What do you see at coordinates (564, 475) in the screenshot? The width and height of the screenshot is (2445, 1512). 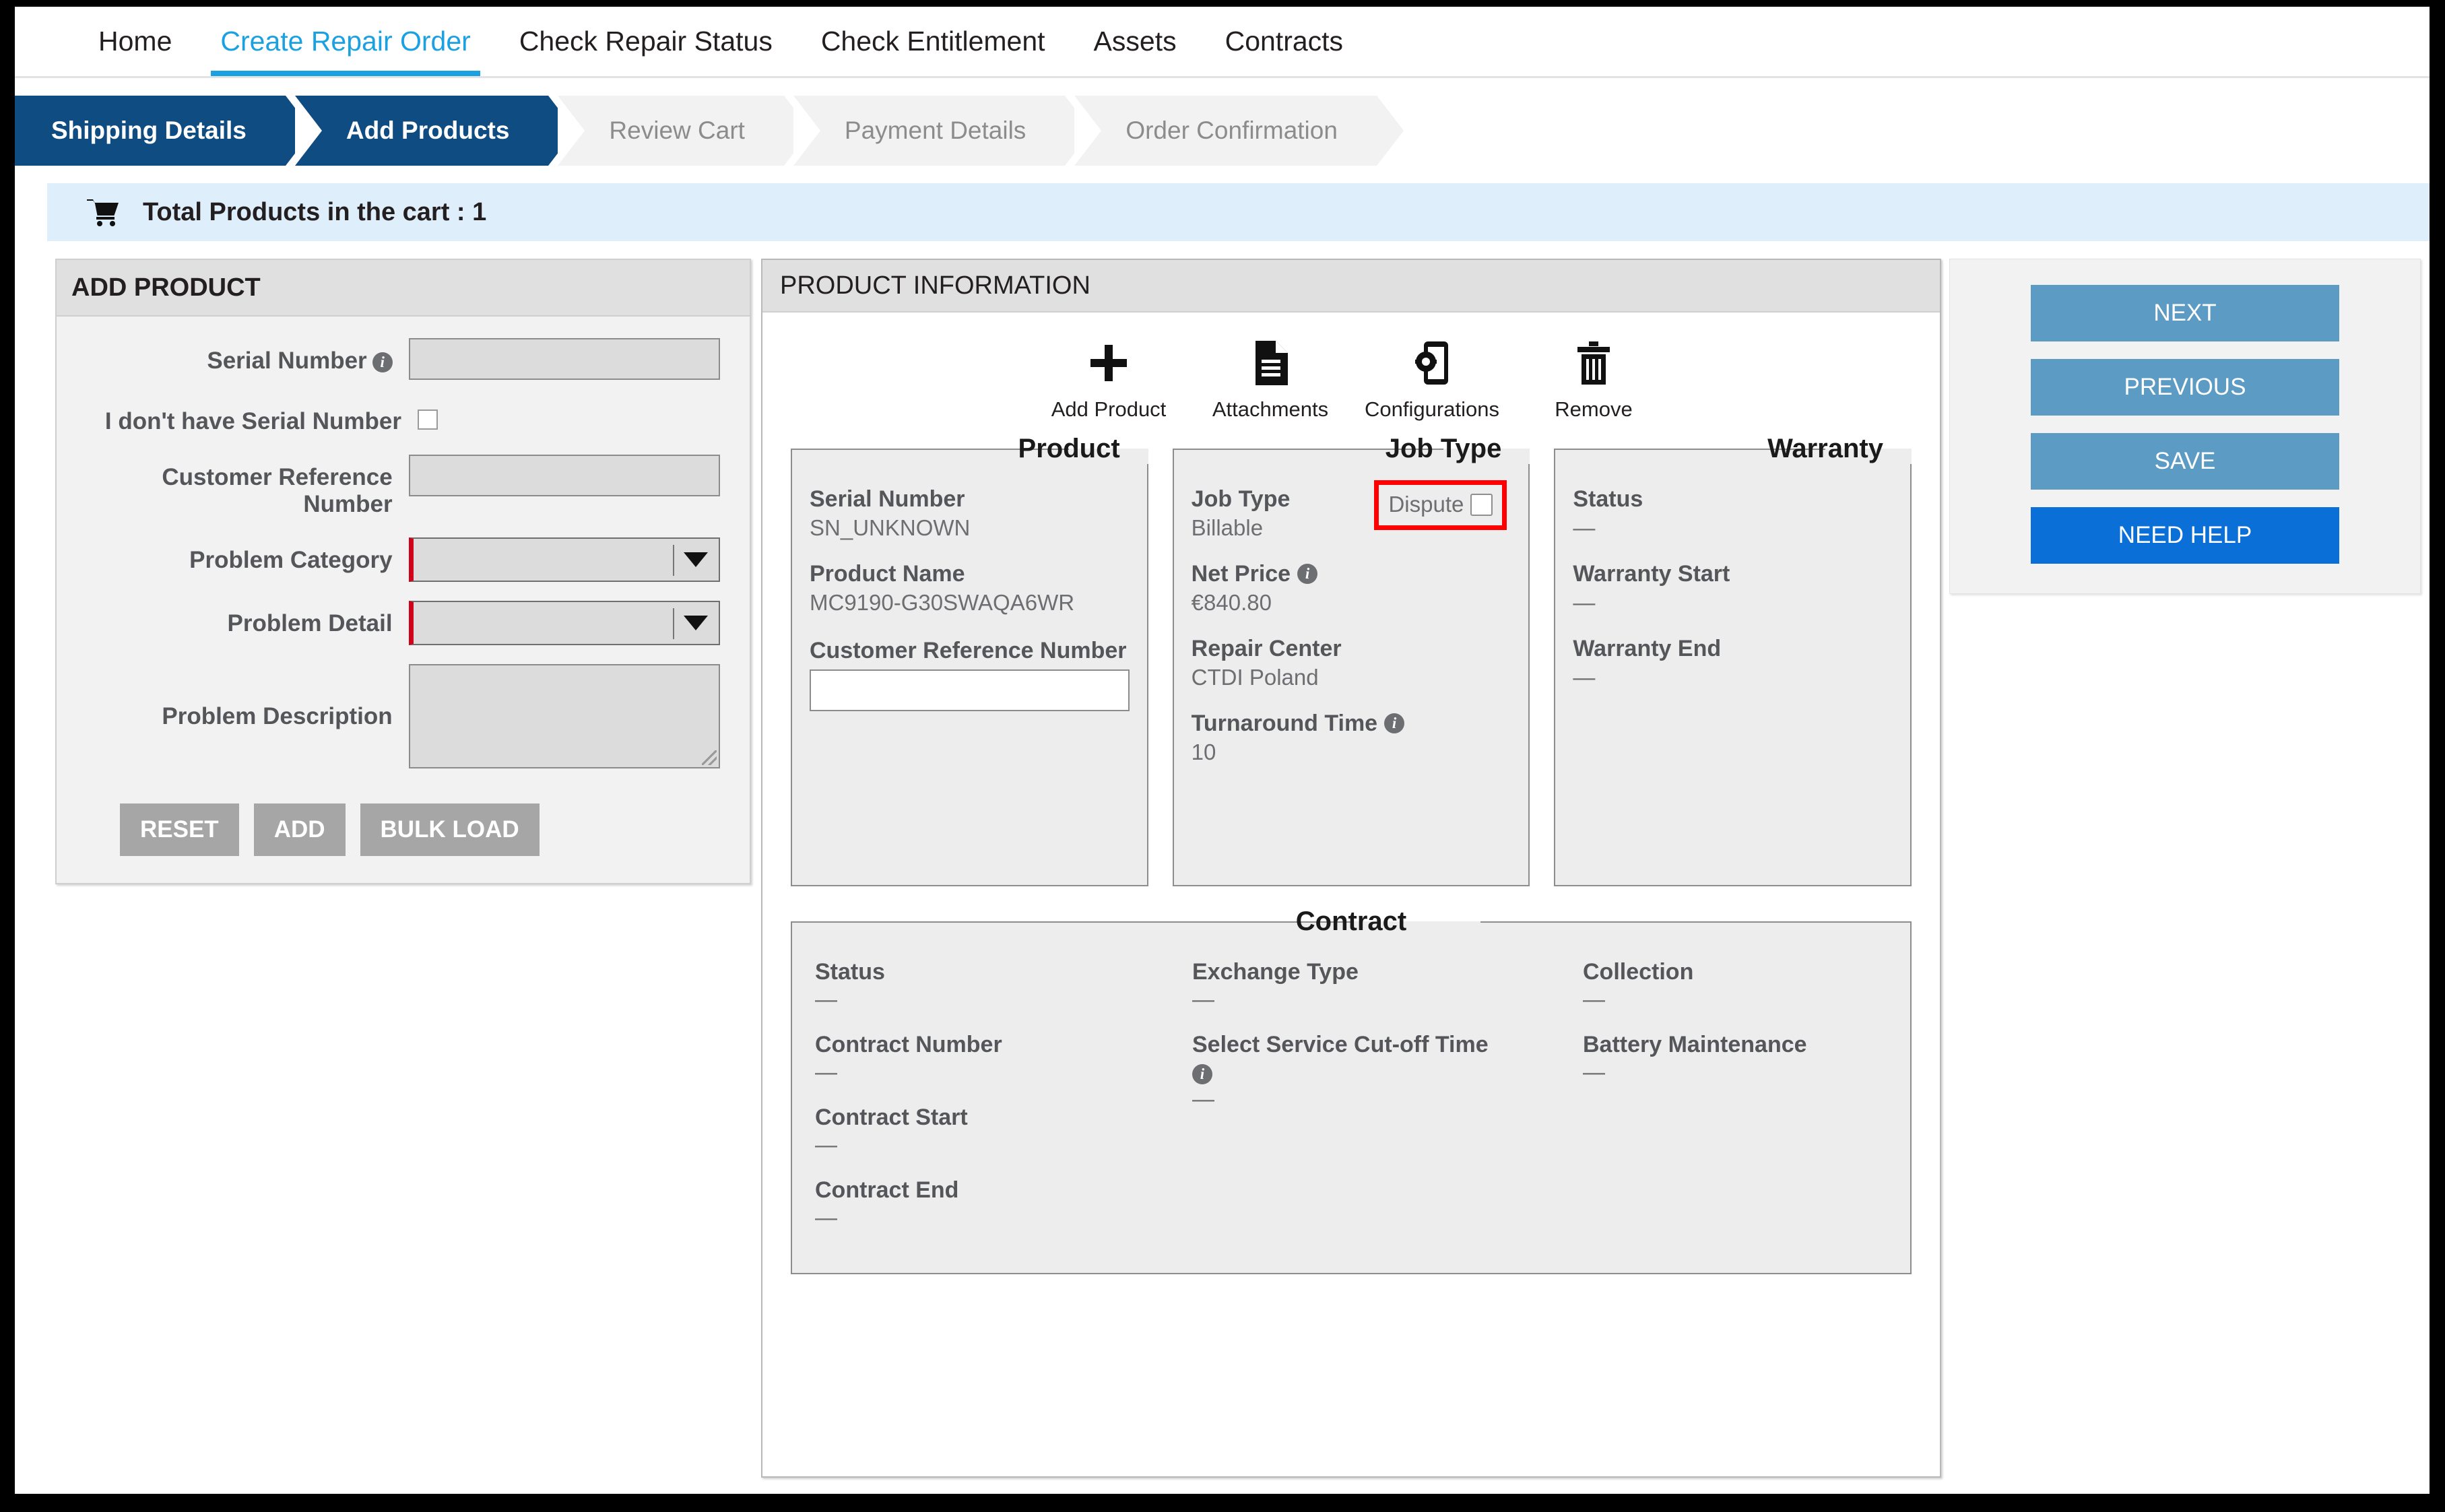 I see `customer-ref-input` at bounding box center [564, 475].